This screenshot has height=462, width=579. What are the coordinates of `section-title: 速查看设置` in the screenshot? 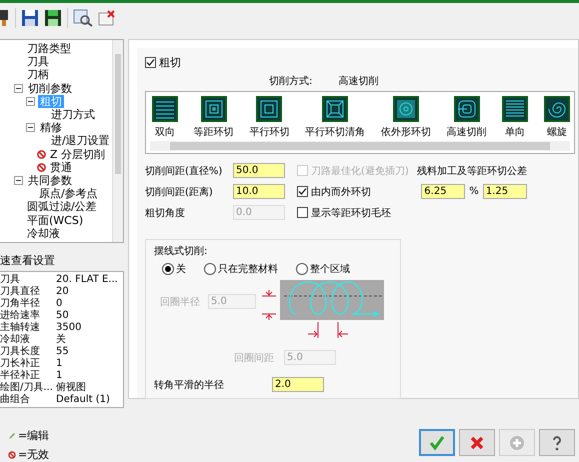 It's located at (28, 260).